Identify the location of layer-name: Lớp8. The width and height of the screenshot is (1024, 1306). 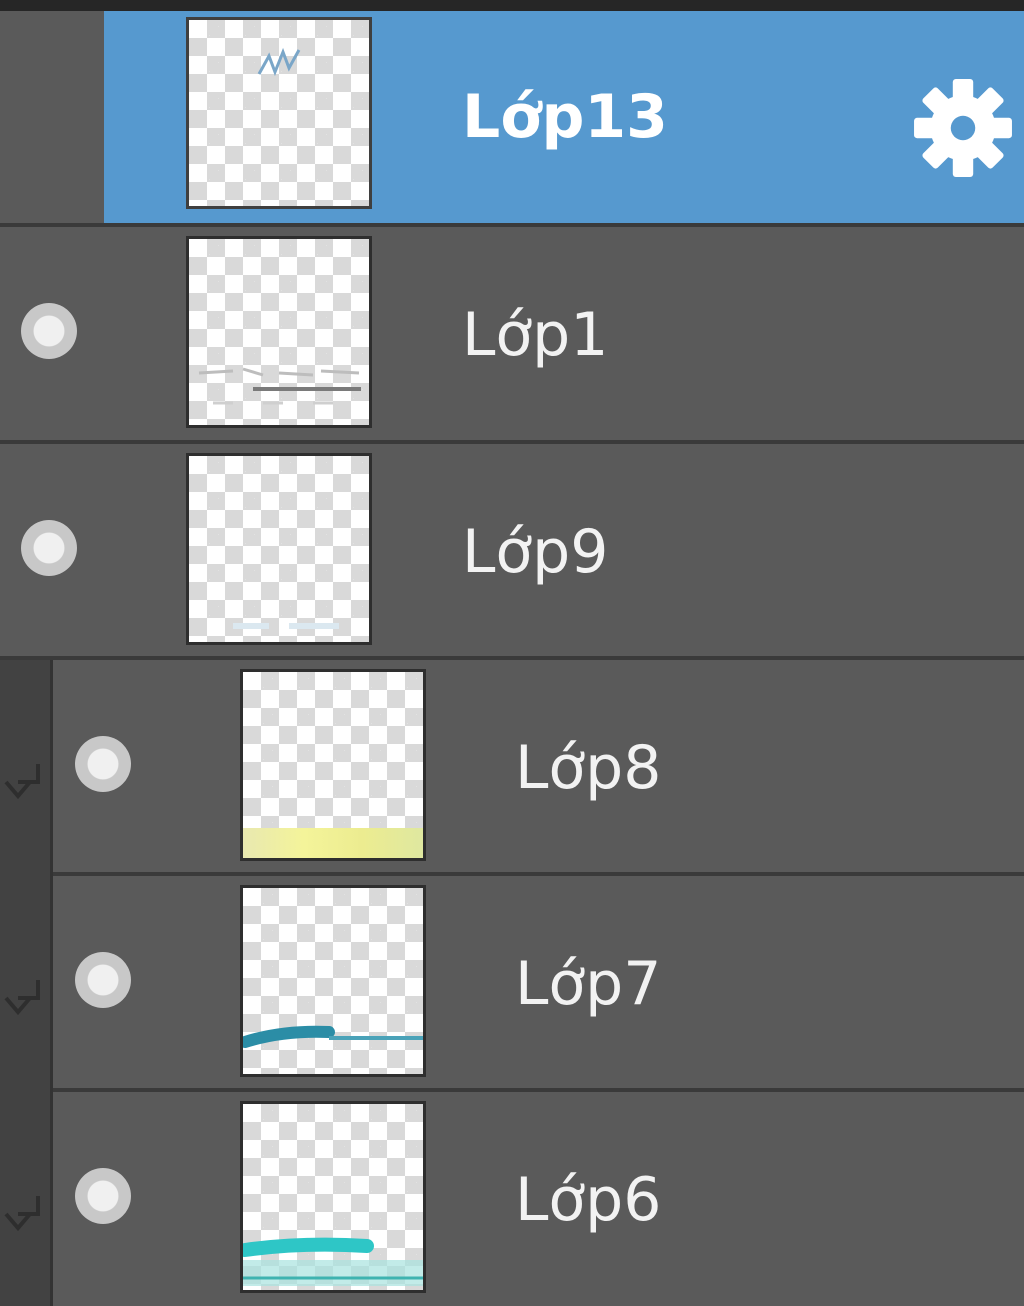
(588, 768).